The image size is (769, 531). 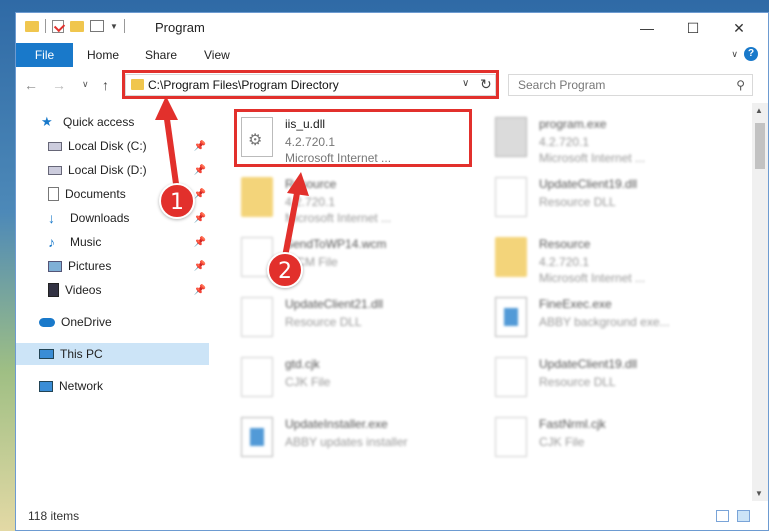 I want to click on arrow-1-head, so click(x=166, y=108).